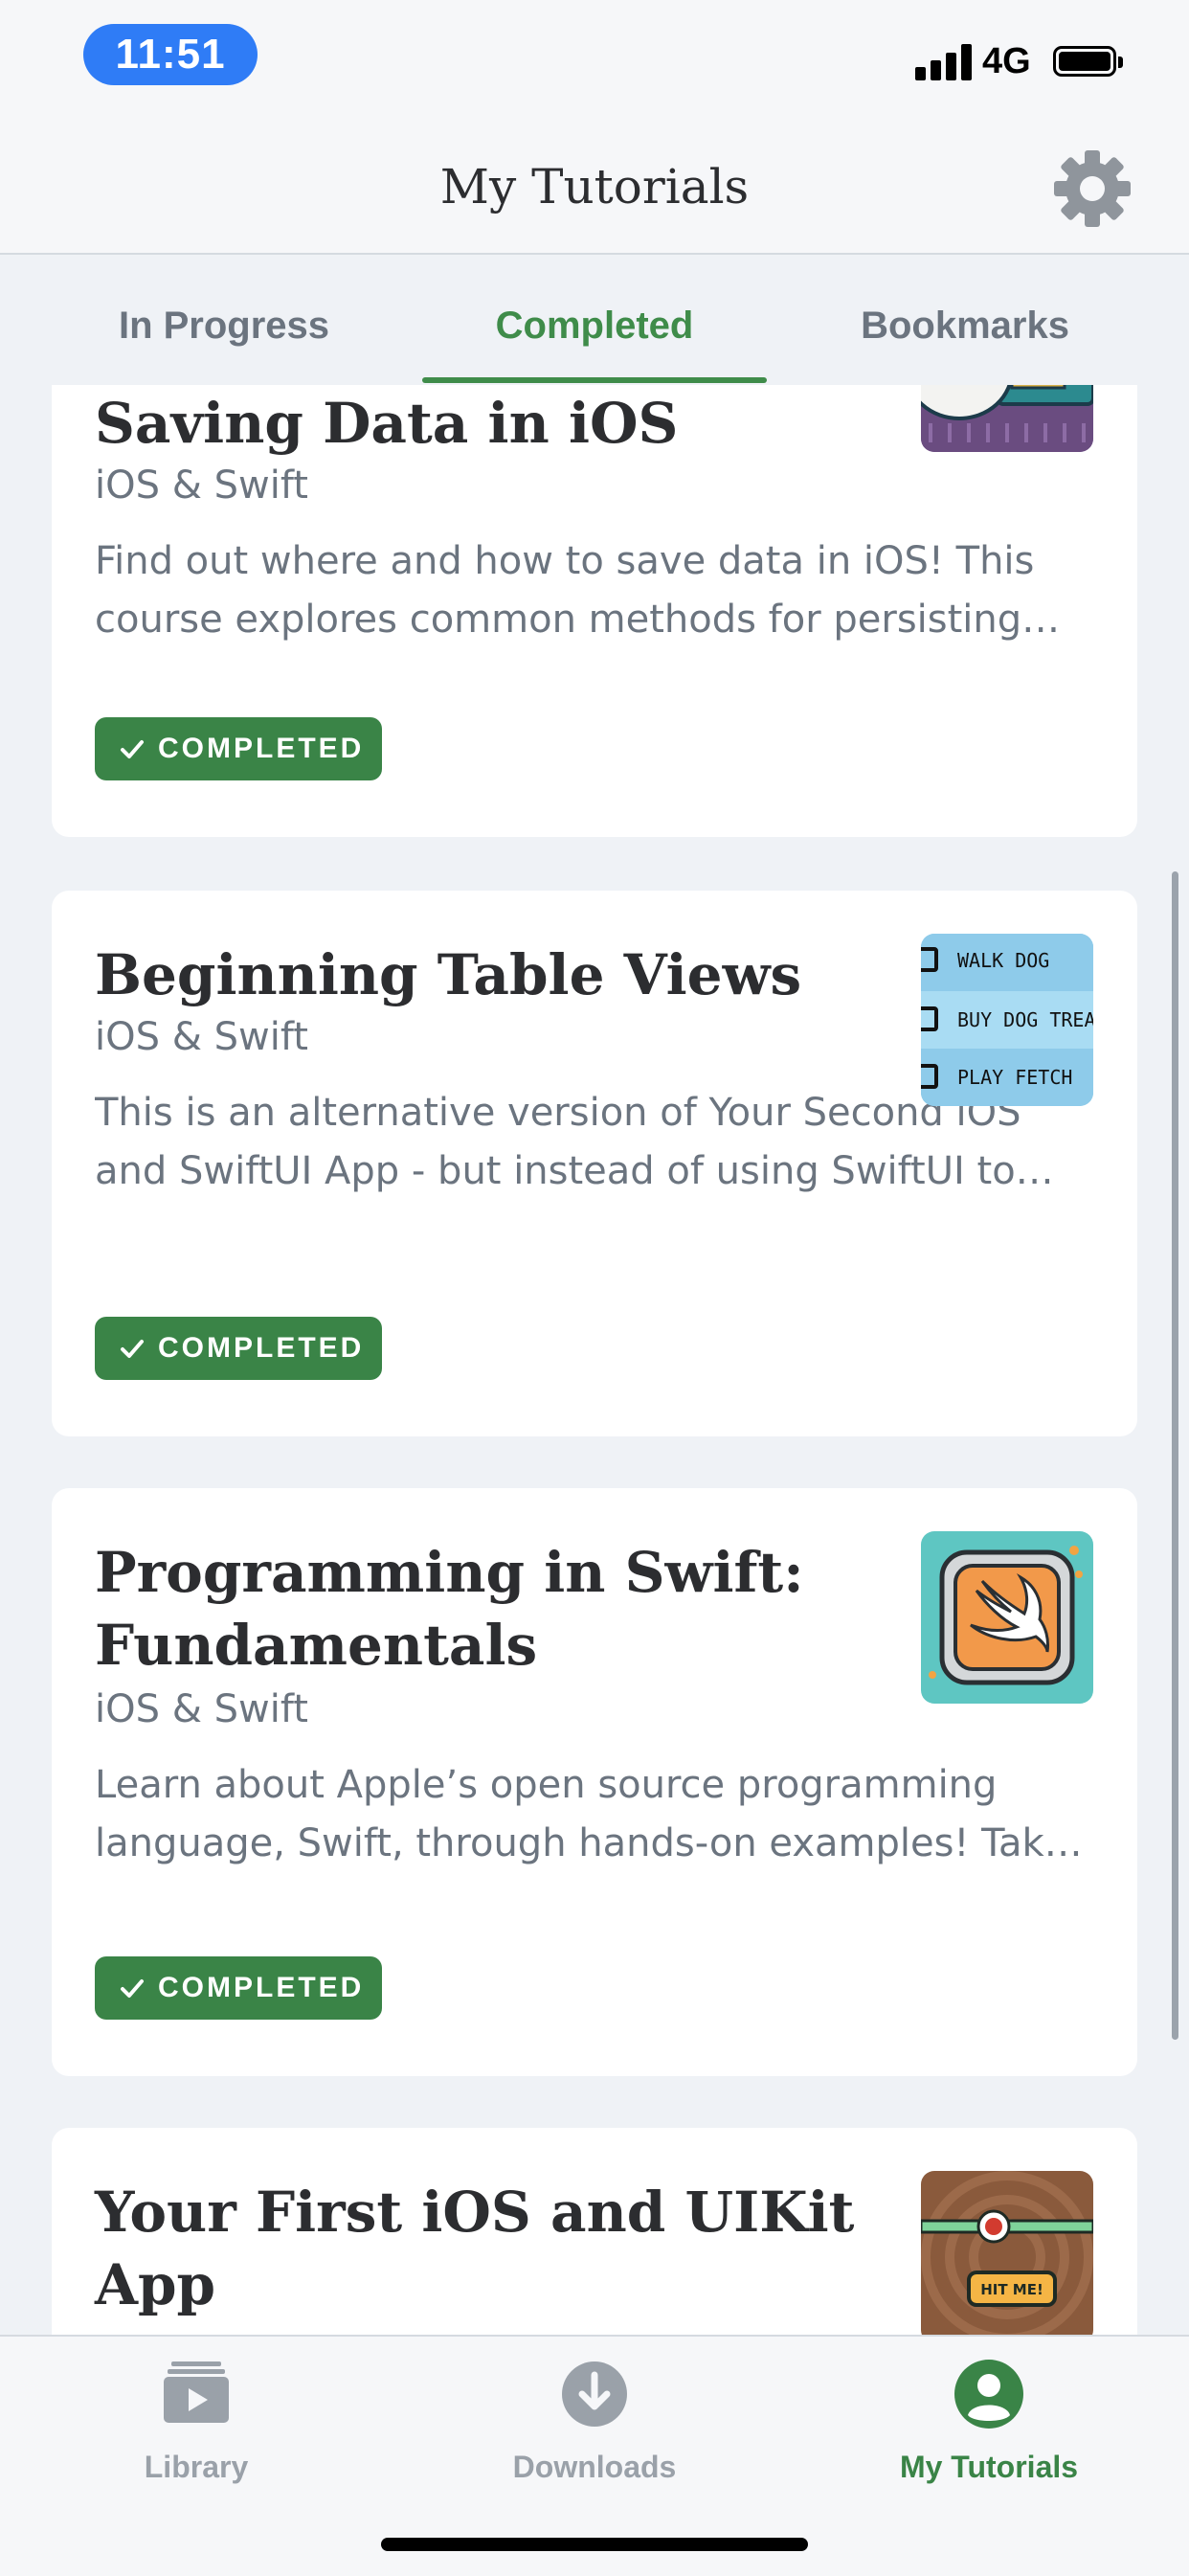 This screenshot has width=1189, height=2576. Describe the element at coordinates (475, 2248) in the screenshot. I see `card-title: Your First iOS and UIKit App` at that location.